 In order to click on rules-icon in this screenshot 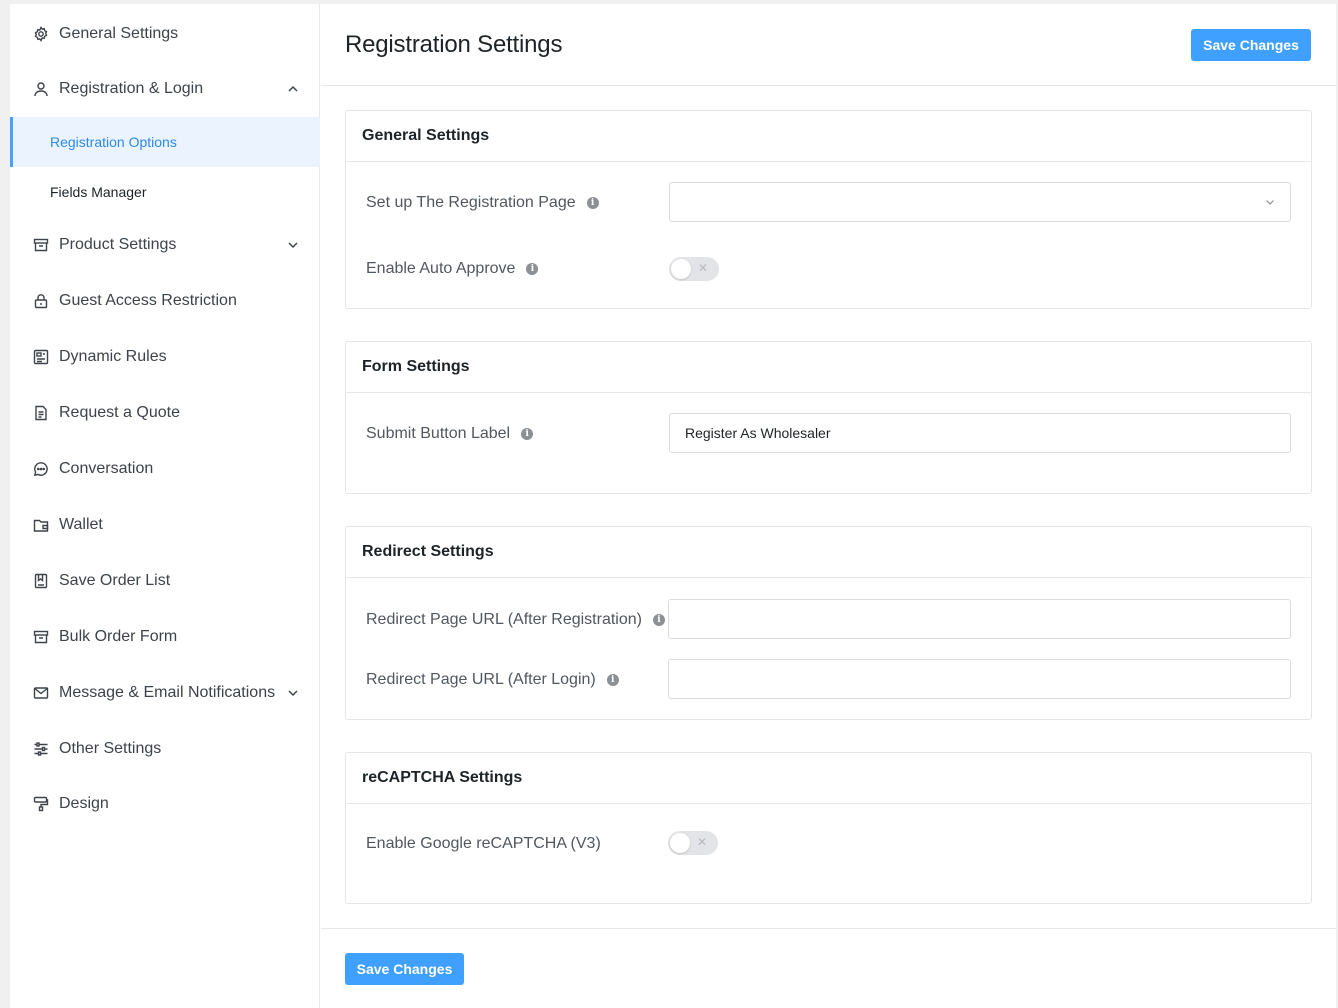, I will do `click(41, 357)`.